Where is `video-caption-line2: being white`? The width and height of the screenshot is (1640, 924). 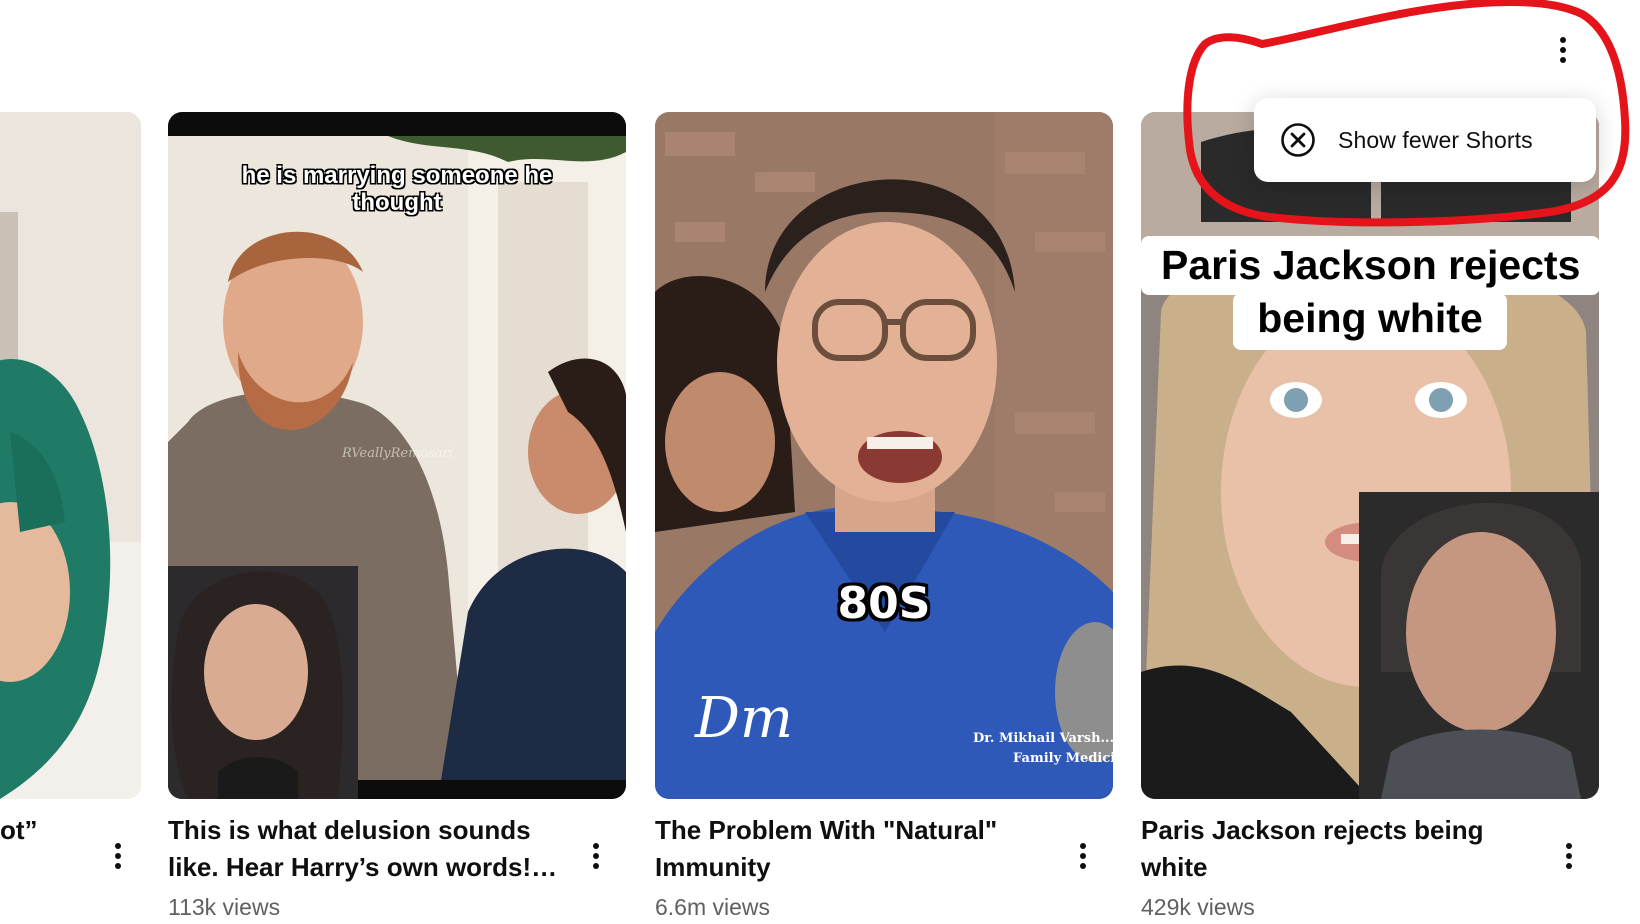 video-caption-line2: being white is located at coordinates (1370, 321).